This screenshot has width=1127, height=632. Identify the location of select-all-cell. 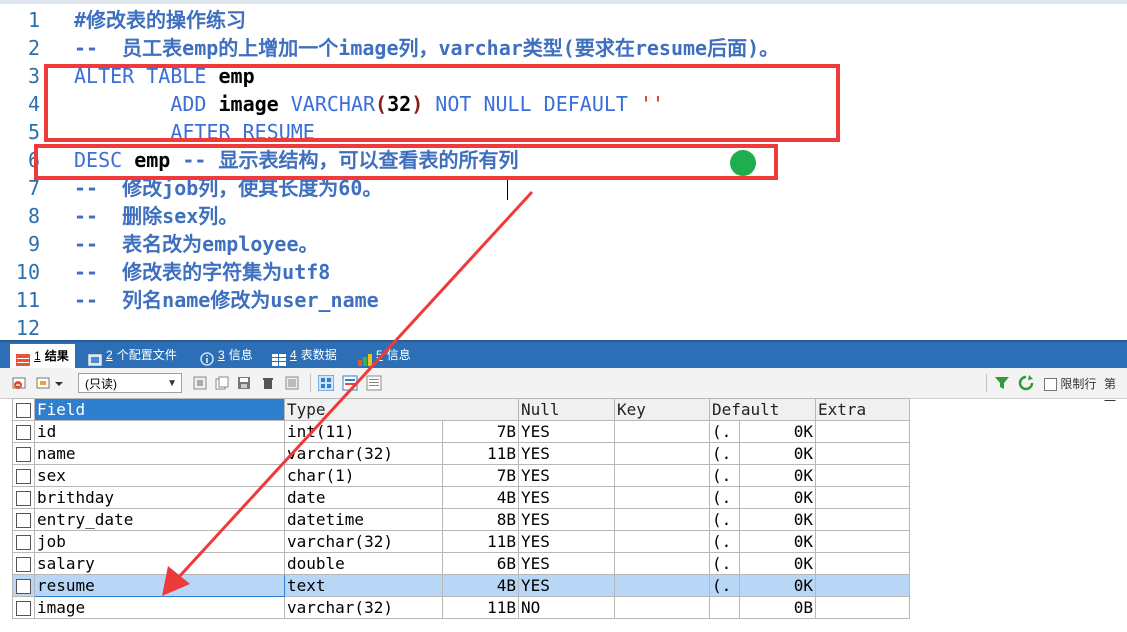
(23, 409).